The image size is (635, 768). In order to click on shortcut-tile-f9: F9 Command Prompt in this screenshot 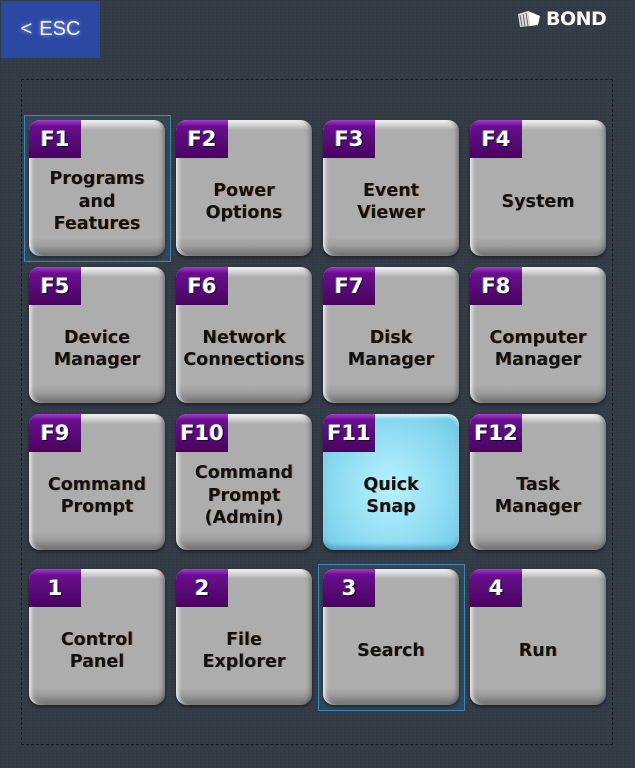, I will do `click(97, 482)`.